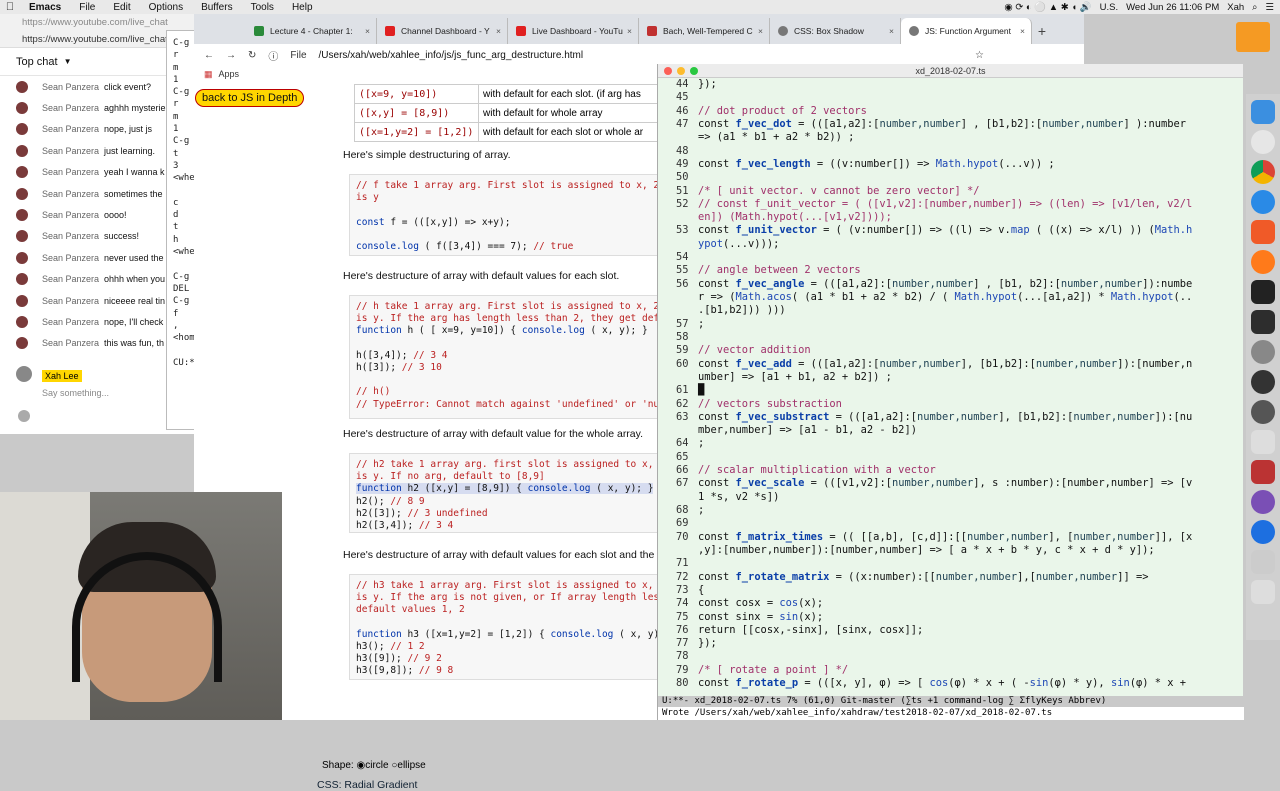 The width and height of the screenshot is (1280, 791). I want to click on chat-text: success!, so click(122, 236).